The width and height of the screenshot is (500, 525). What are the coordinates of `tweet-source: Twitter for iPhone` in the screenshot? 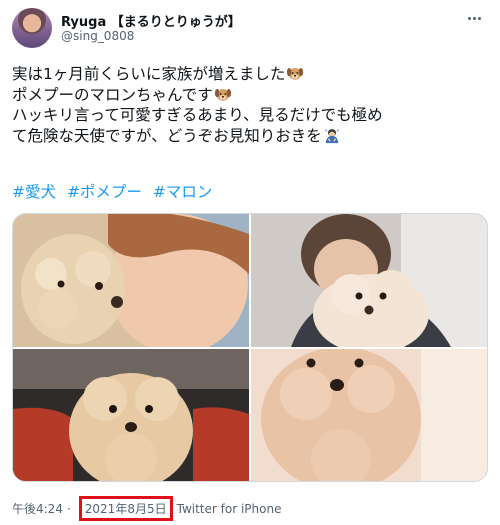 It's located at (229, 509).